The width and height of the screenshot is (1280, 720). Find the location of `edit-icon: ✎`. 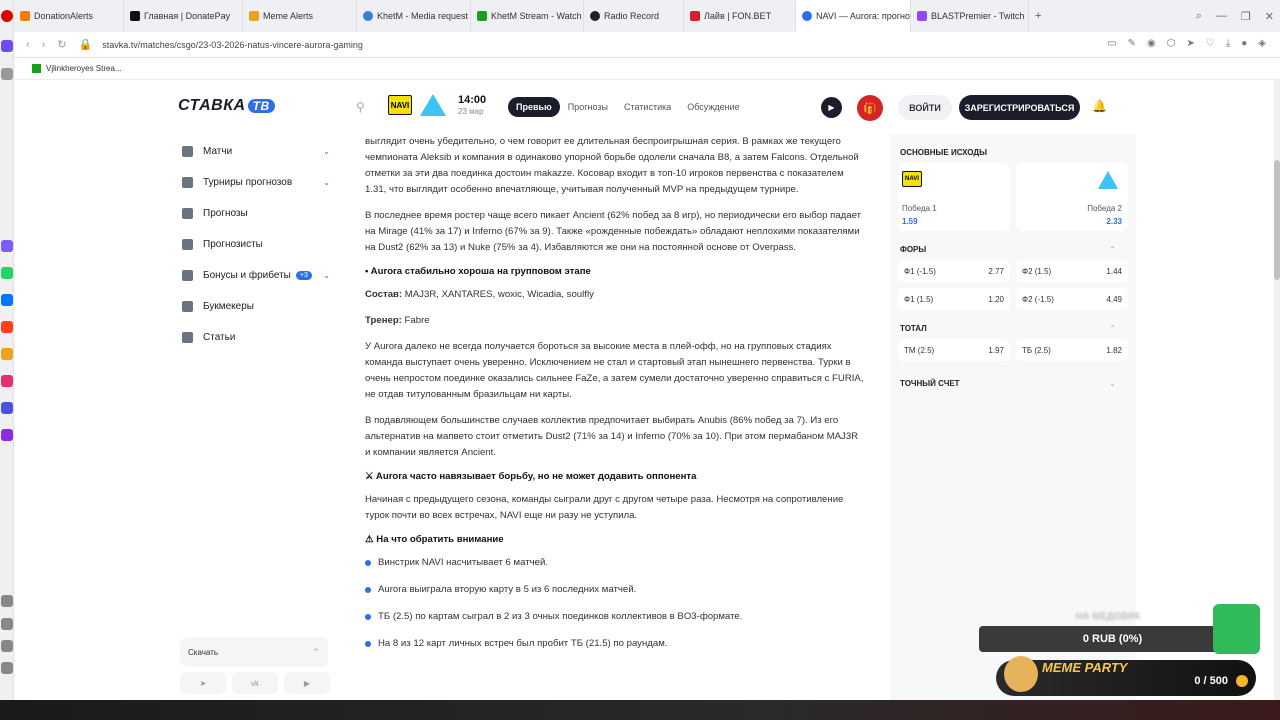

edit-icon: ✎ is located at coordinates (1132, 43).